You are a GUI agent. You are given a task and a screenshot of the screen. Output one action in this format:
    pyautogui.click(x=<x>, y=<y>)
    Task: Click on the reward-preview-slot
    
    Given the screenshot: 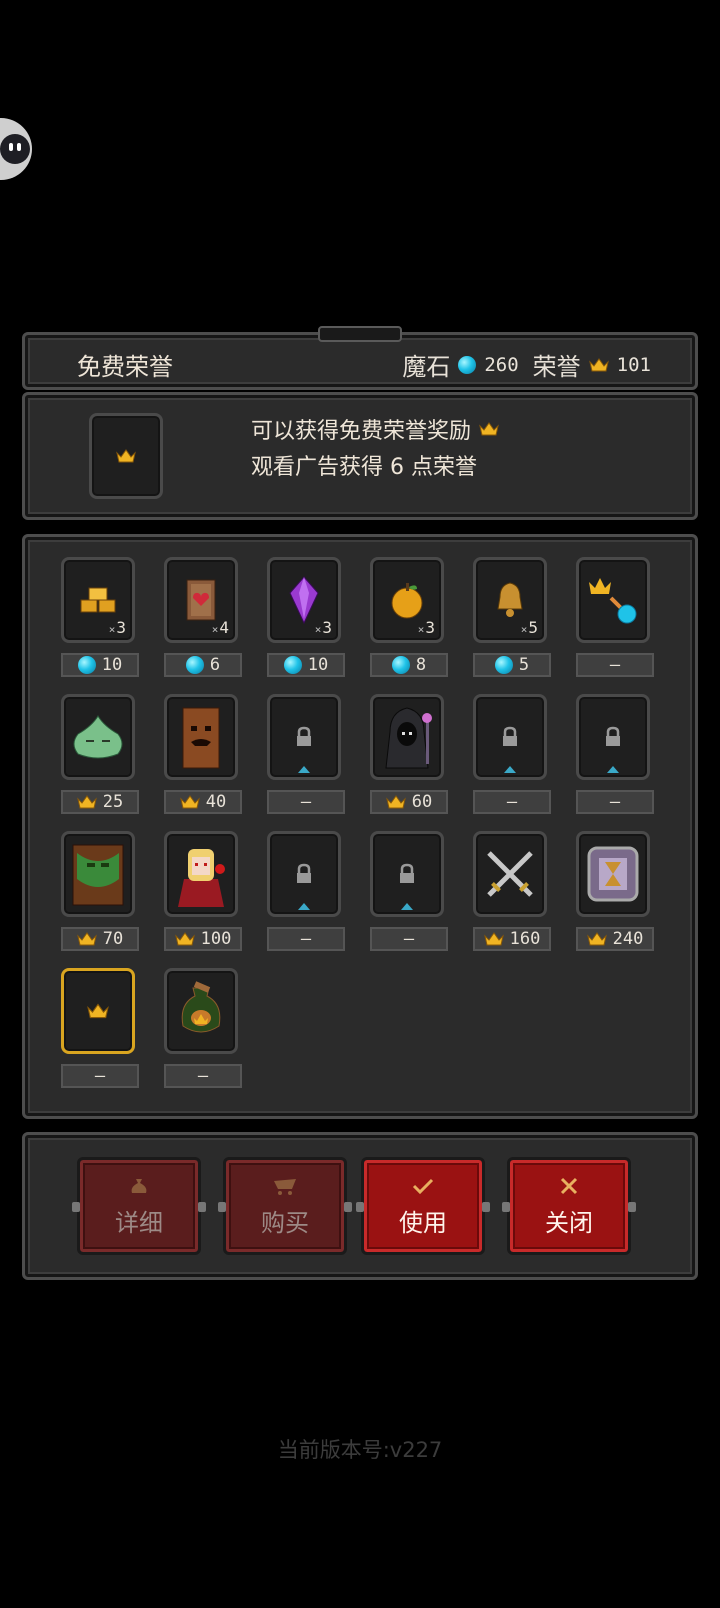 What is the action you would take?
    pyautogui.click(x=126, y=456)
    